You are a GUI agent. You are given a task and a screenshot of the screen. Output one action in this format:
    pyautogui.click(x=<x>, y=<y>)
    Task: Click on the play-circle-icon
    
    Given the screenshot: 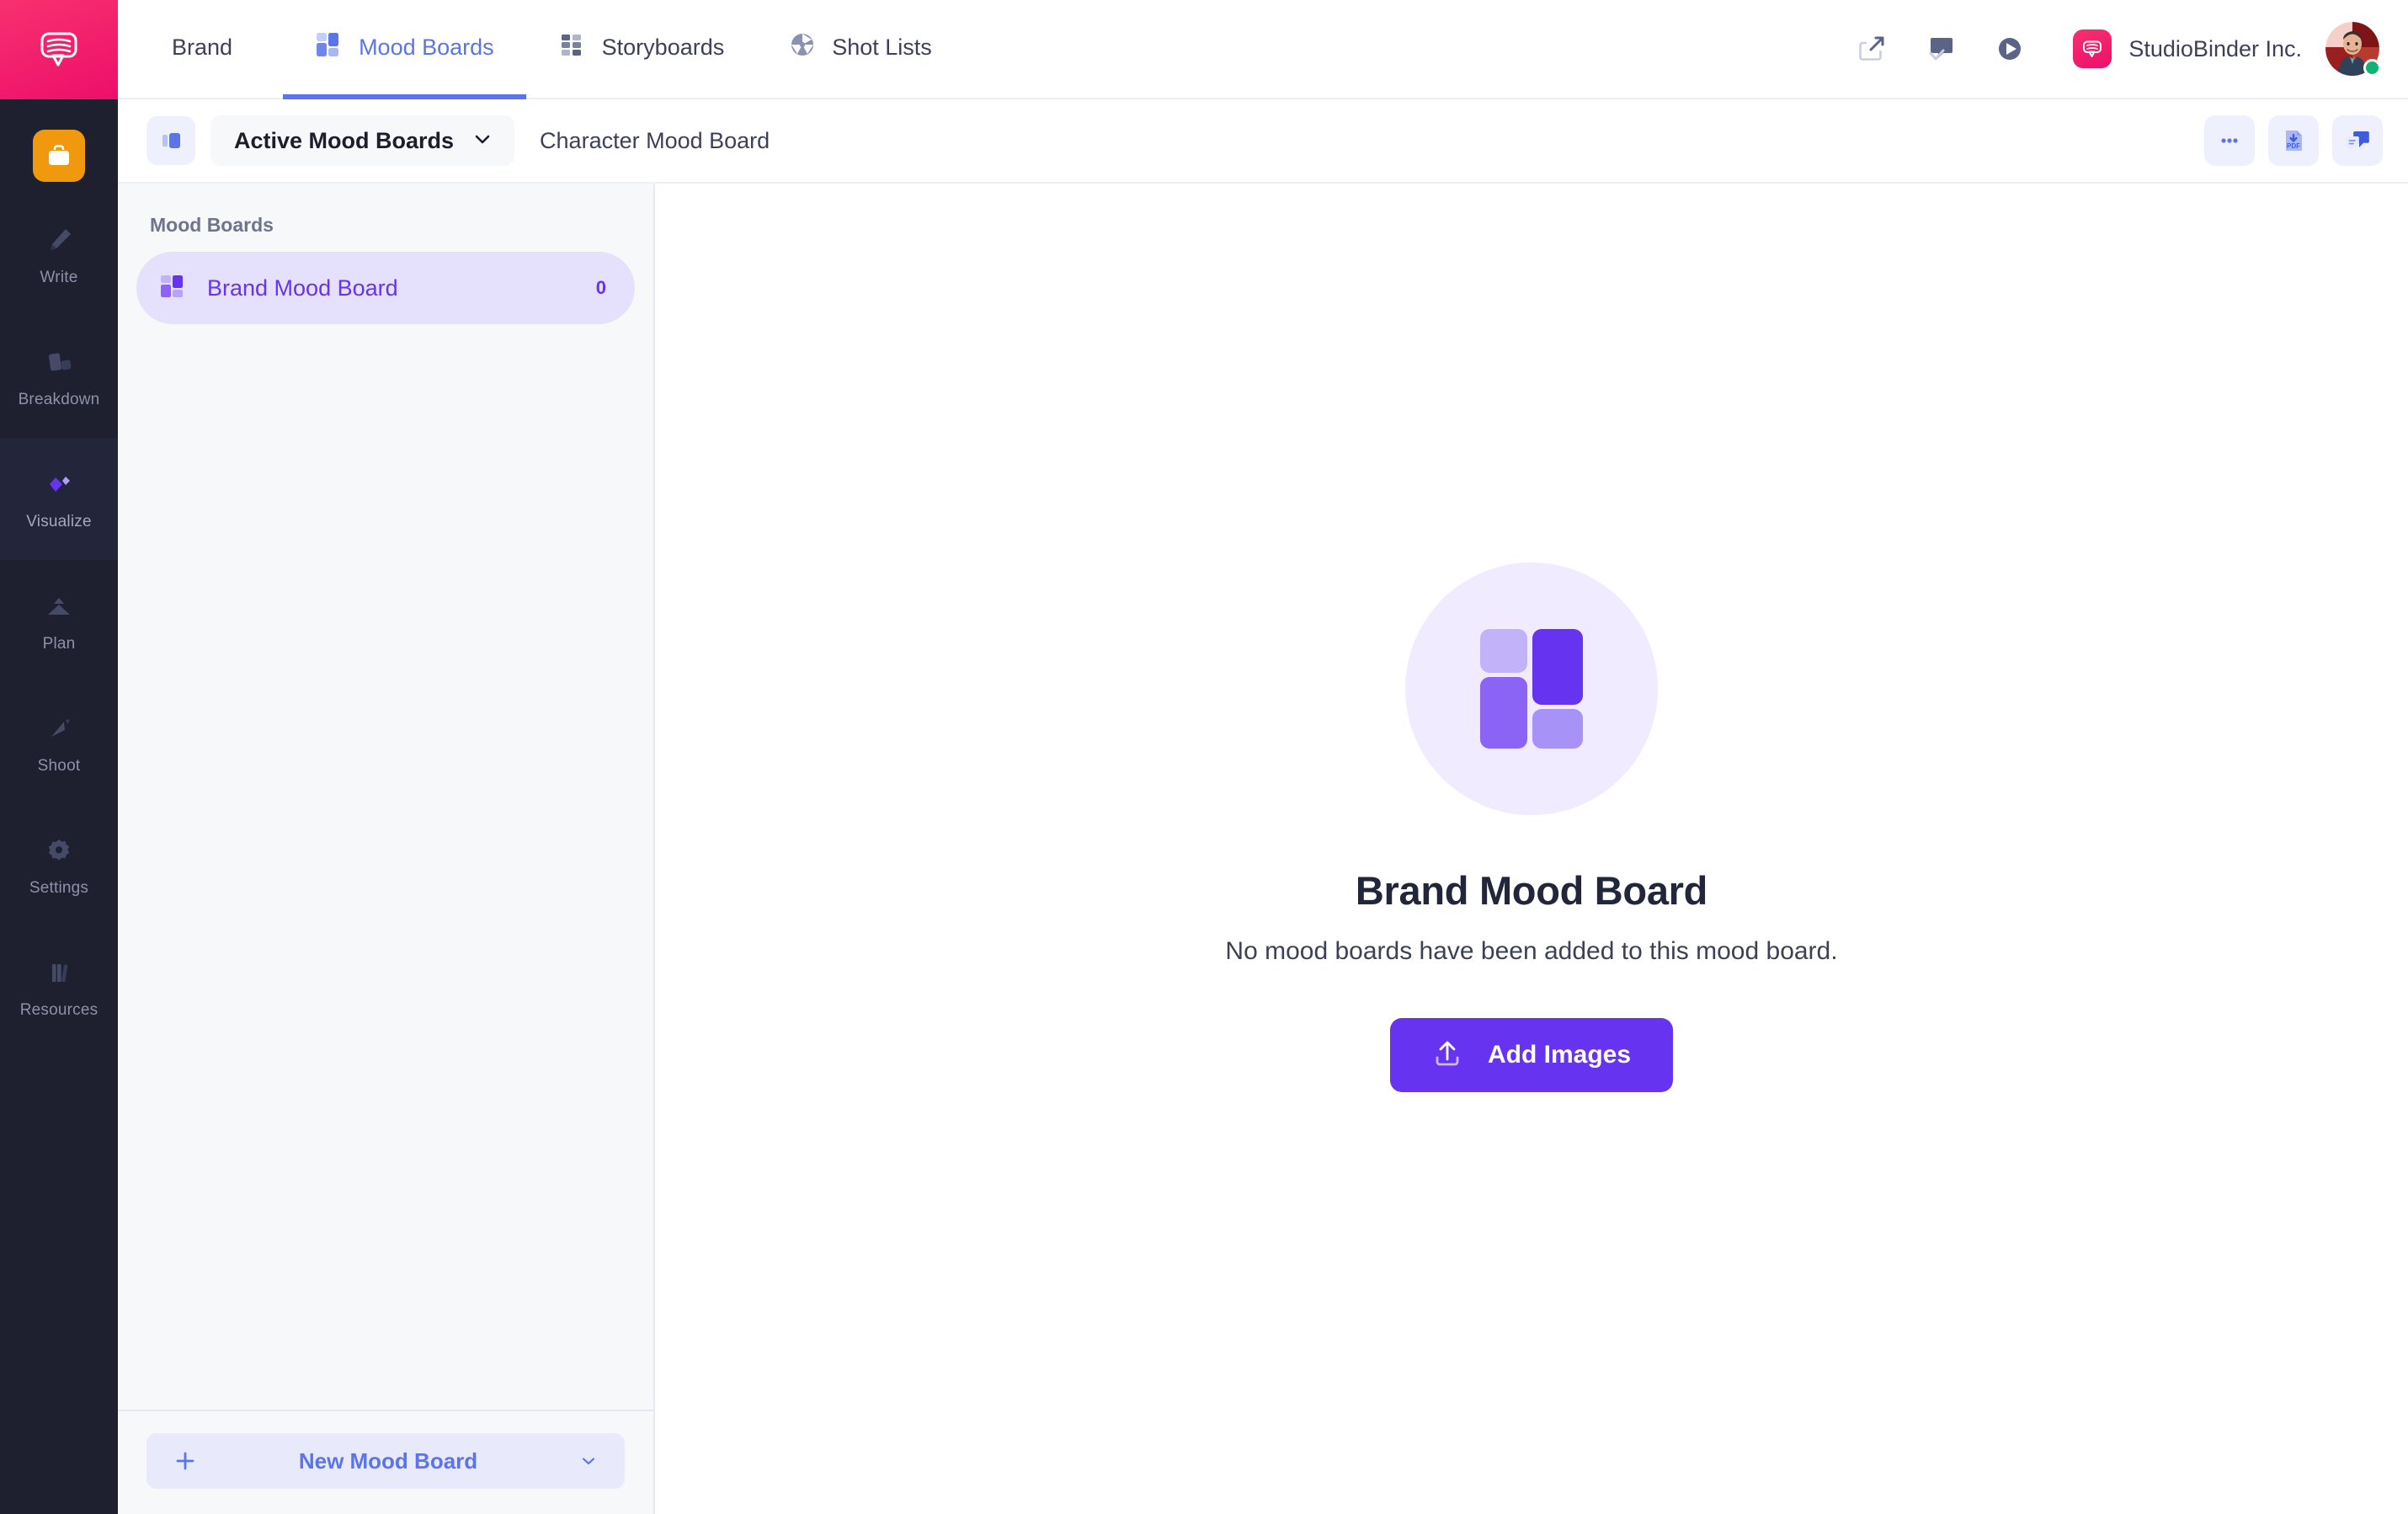 What is the action you would take?
    pyautogui.click(x=2009, y=49)
    